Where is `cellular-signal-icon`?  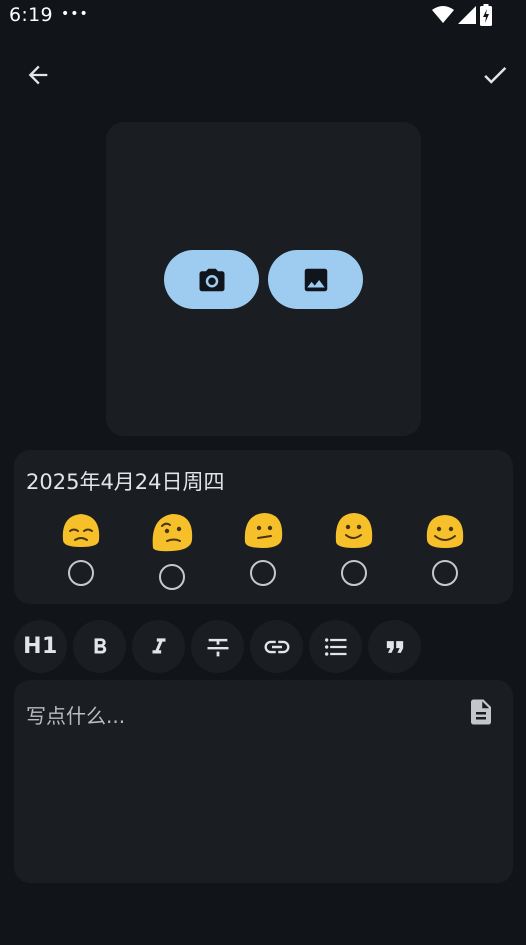
cellular-signal-icon is located at coordinates (467, 15).